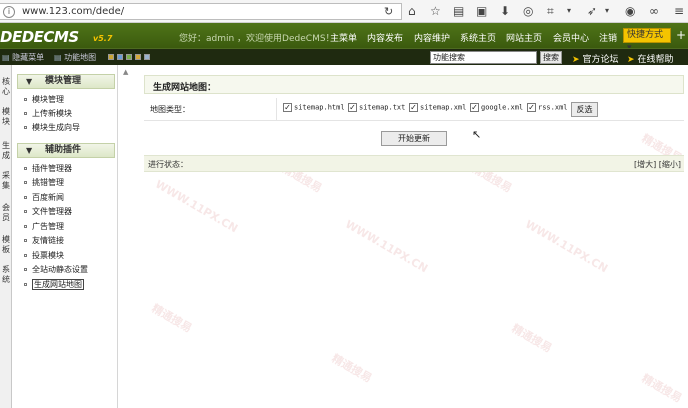  What do you see at coordinates (655, 60) in the screenshot?
I see `online-help-label: 在线帮助` at bounding box center [655, 60].